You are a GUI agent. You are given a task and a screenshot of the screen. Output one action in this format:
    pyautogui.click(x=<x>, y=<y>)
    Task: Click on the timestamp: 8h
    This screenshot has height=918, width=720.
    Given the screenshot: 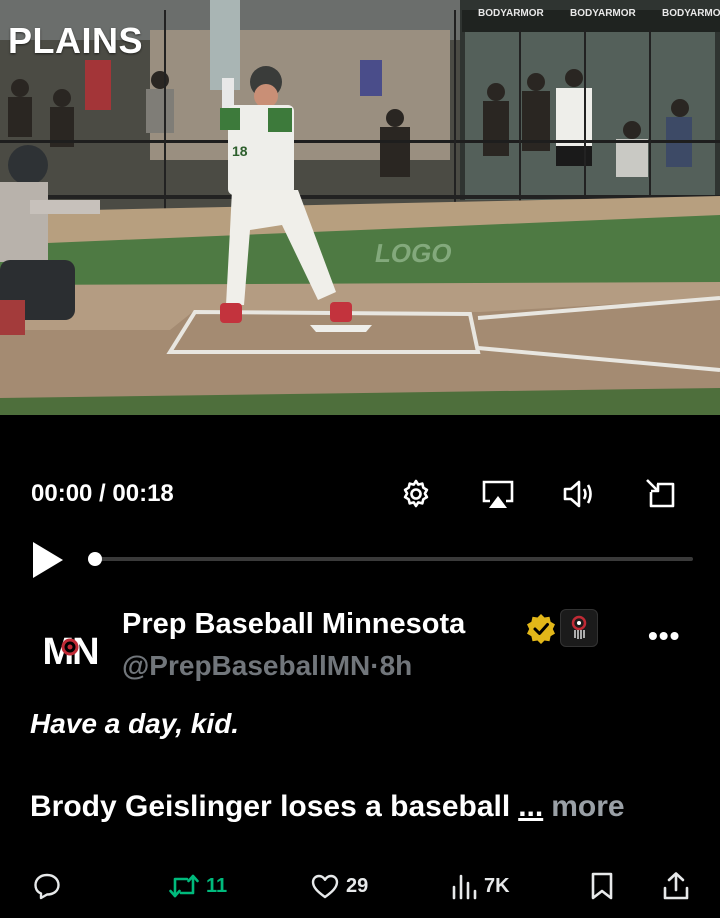 What is the action you would take?
    pyautogui.click(x=396, y=665)
    